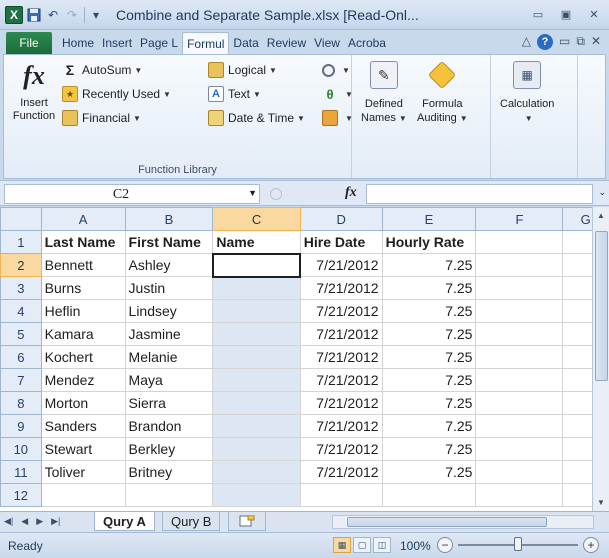  Describe the element at coordinates (124, 521) in the screenshot. I see `sheet-tab-qury-a: Qury A` at that location.